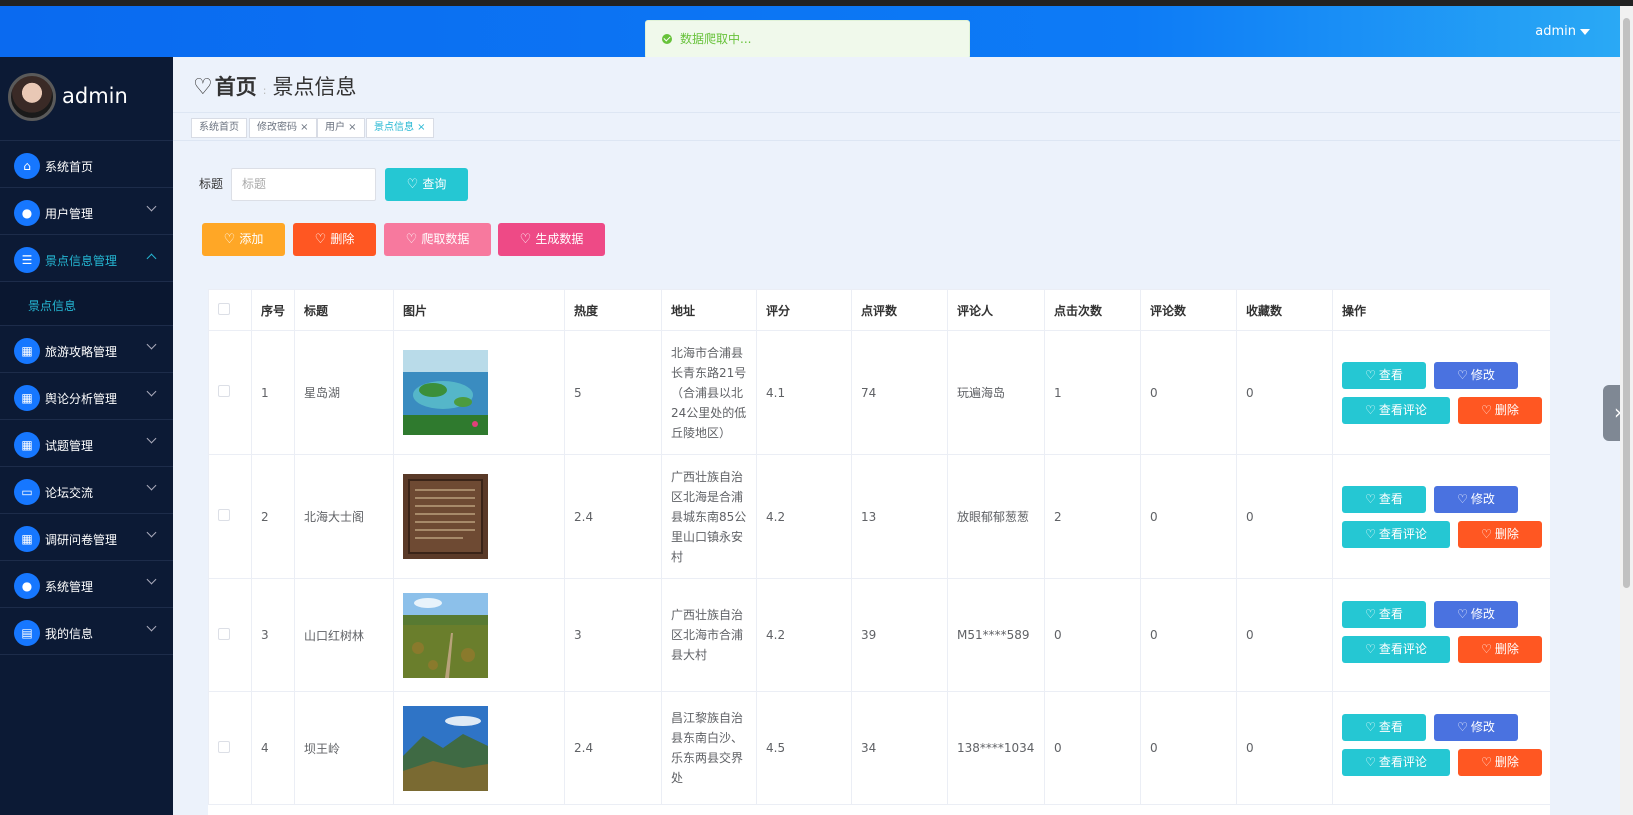 Image resolution: width=1633 pixels, height=815 pixels. What do you see at coordinates (69, 493) in the screenshot?
I see `sidebar-item-label: 论坛交流` at bounding box center [69, 493].